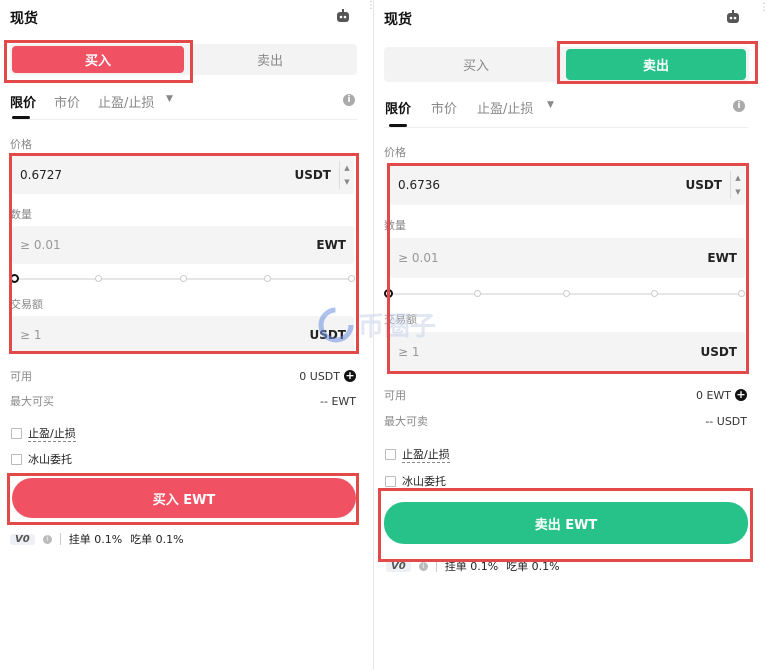 The width and height of the screenshot is (772, 670). What do you see at coordinates (397, 327) in the screenshot?
I see `watermark-text: 币圈子` at bounding box center [397, 327].